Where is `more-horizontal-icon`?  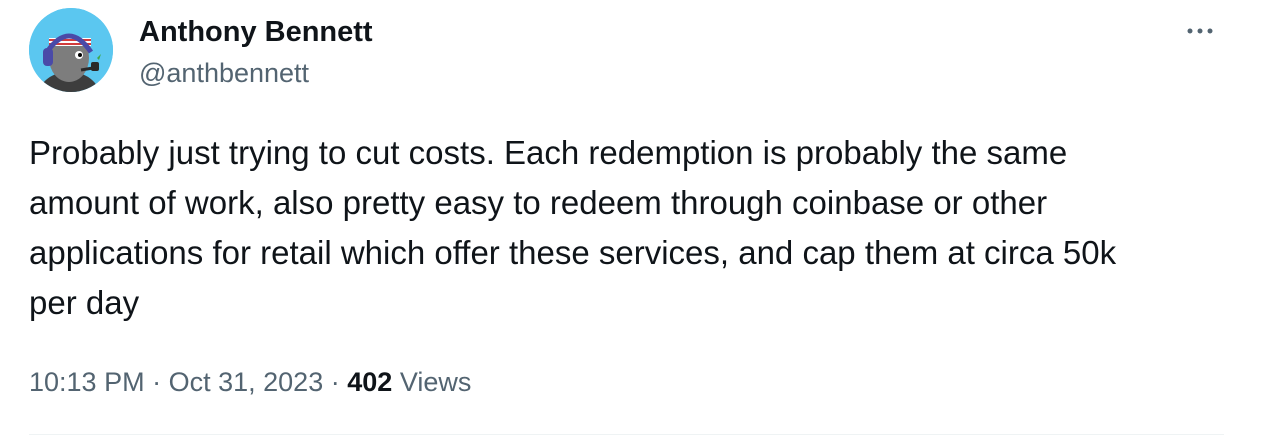 more-horizontal-icon is located at coordinates (1200, 31).